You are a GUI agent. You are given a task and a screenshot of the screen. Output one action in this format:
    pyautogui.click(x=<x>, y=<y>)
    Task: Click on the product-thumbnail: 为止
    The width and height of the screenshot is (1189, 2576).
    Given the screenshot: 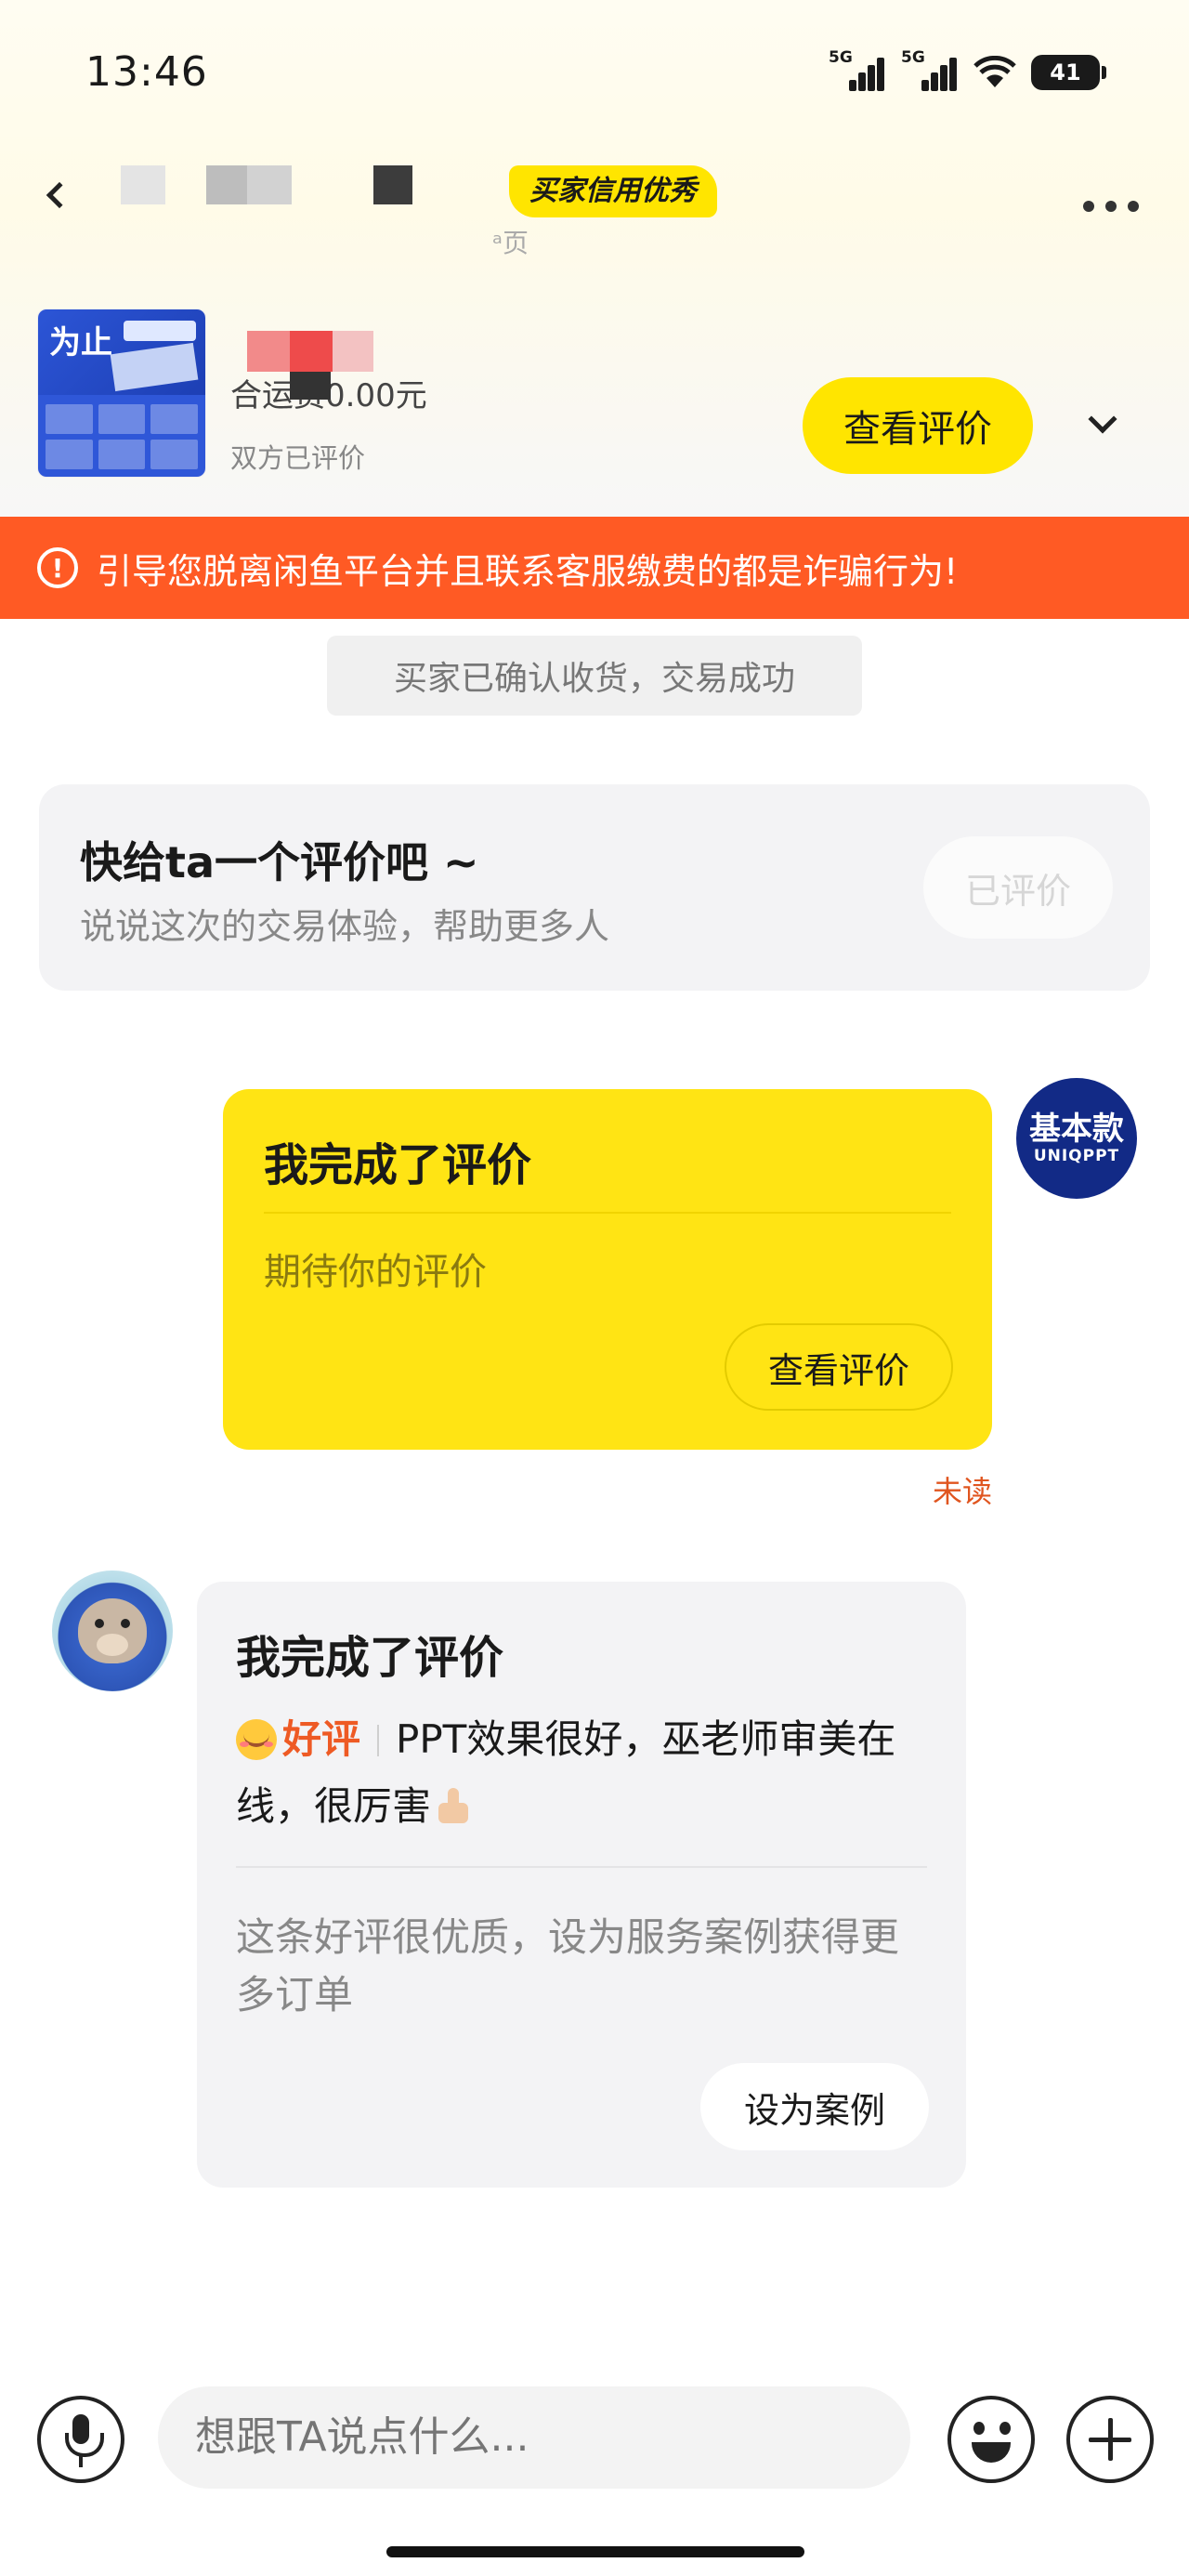 What is the action you would take?
    pyautogui.click(x=122, y=393)
    